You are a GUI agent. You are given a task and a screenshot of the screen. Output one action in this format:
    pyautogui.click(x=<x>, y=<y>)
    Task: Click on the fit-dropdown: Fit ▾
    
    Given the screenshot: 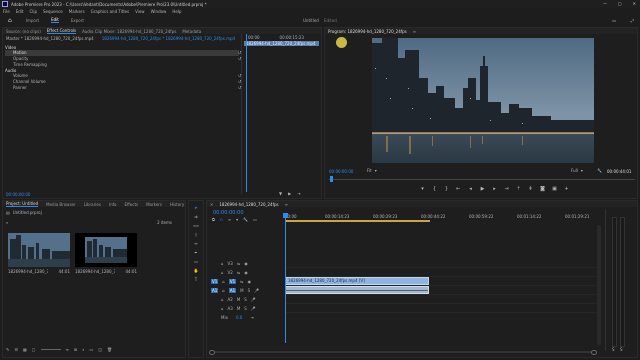 What is the action you would take?
    pyautogui.click(x=372, y=170)
    